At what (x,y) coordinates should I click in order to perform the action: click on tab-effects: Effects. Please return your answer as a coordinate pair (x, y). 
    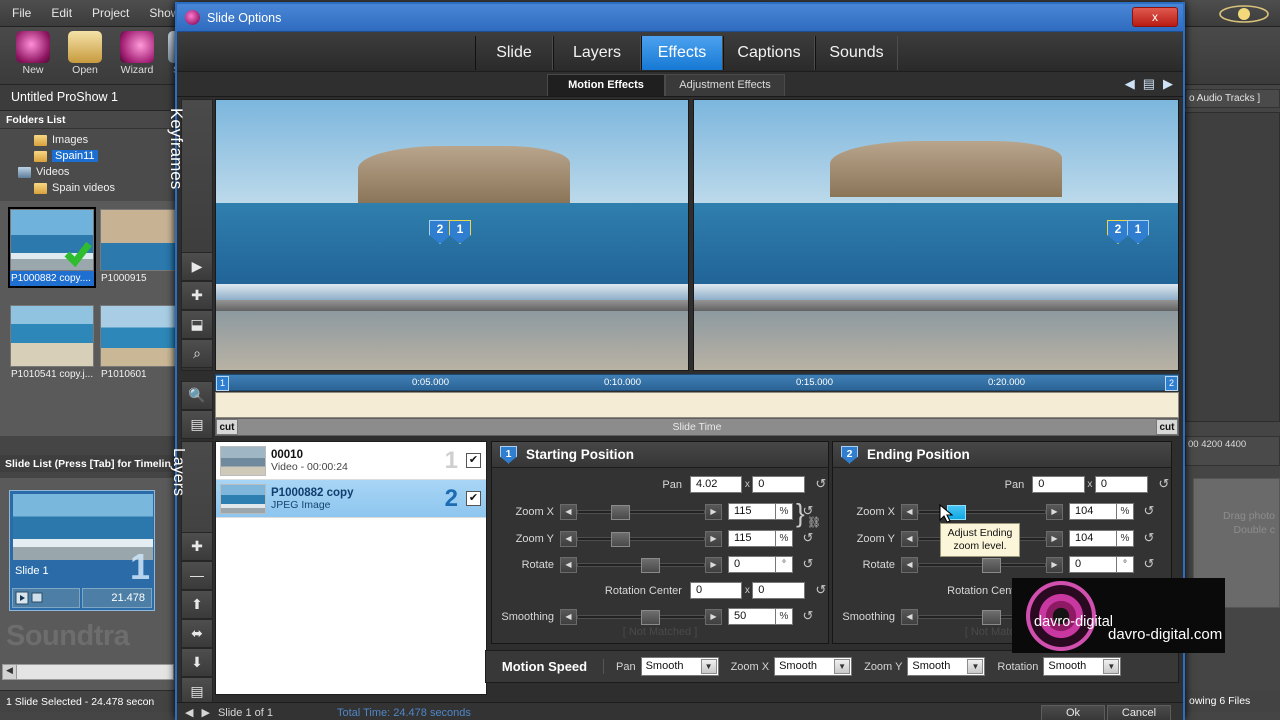
    Looking at the image, I should click on (682, 53).